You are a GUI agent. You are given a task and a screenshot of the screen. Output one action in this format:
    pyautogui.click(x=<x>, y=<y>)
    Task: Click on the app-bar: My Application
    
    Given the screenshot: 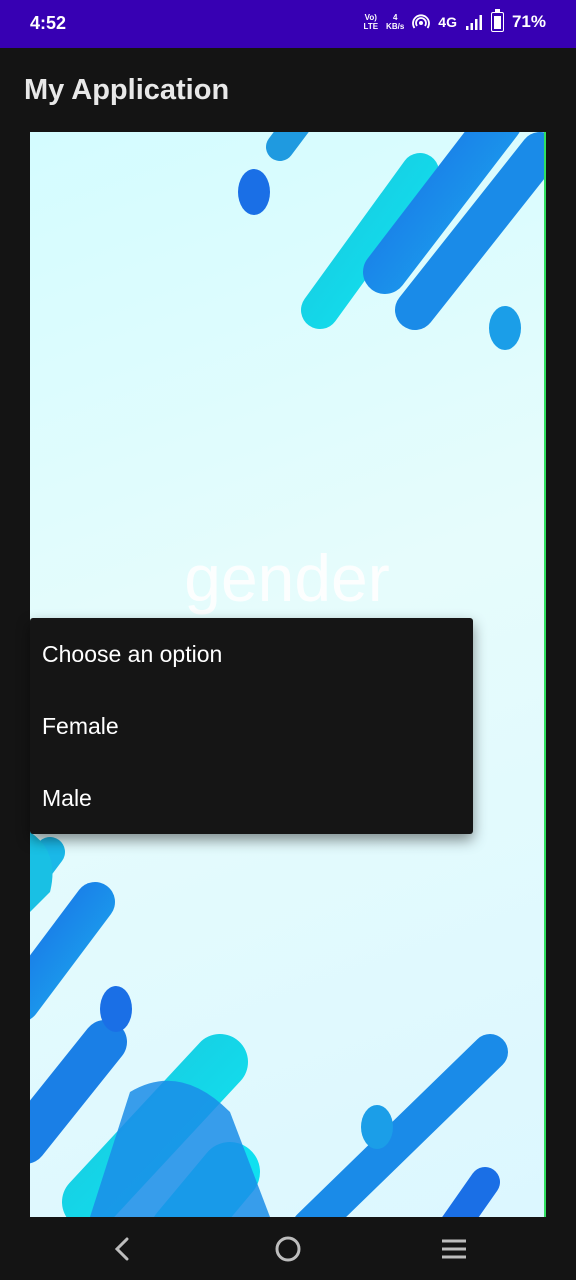 What is the action you would take?
    pyautogui.click(x=288, y=90)
    